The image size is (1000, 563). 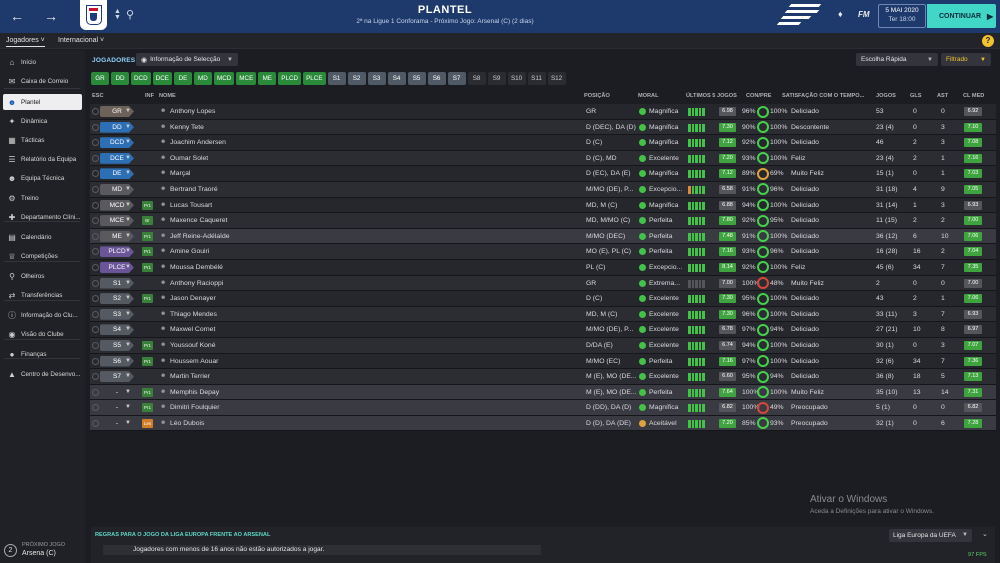 I want to click on chip-dcd: DCD, so click(x=141, y=78).